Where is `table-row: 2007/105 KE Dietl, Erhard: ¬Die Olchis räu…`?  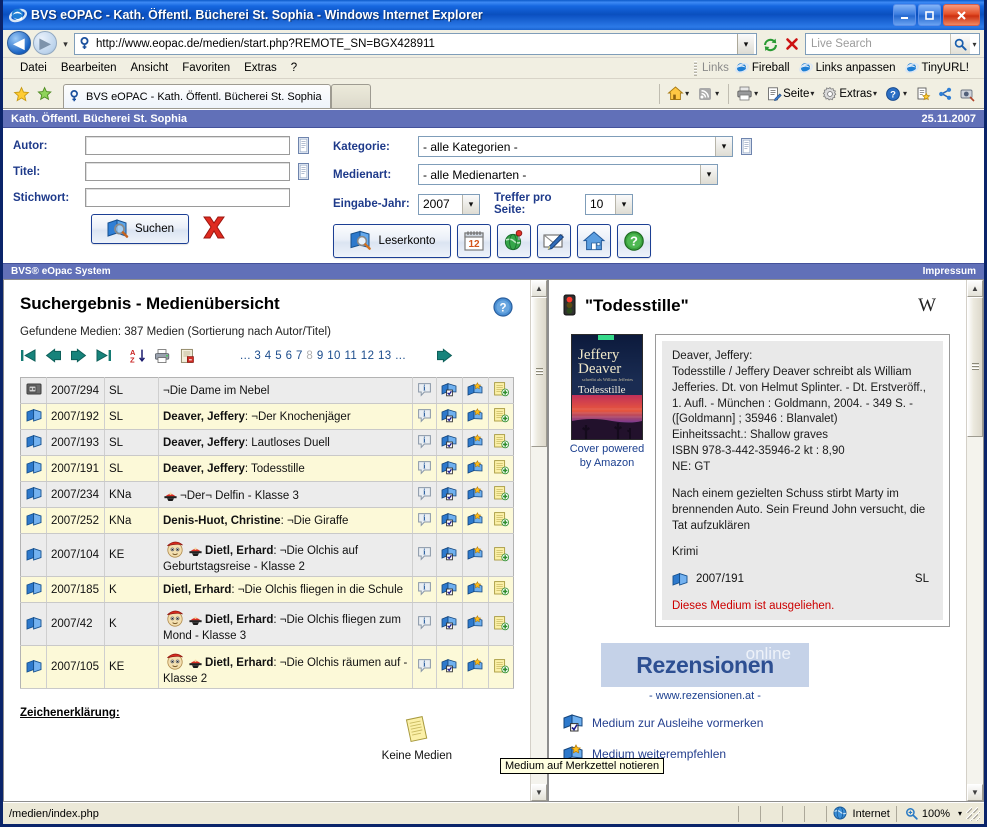 table-row: 2007/105 KE Dietl, Erhard: ¬Die Olchis räu… is located at coordinates (267, 667).